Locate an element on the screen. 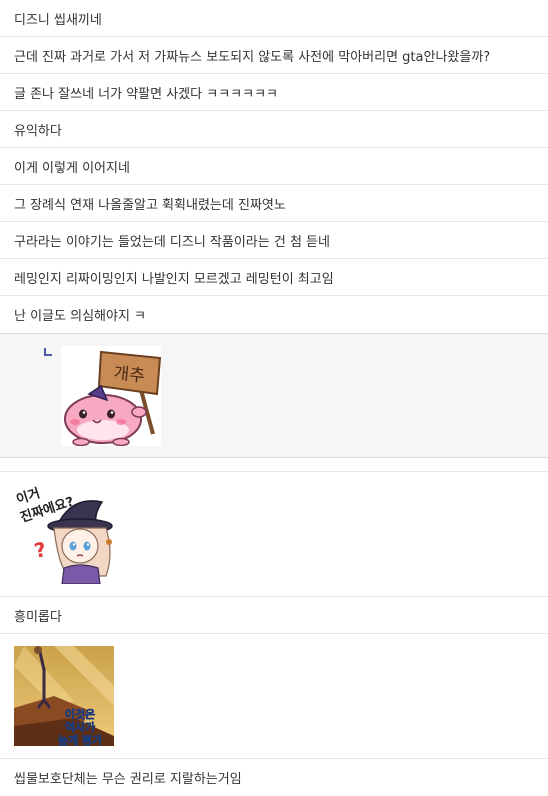 This screenshot has height=796, width=548. comment-text: 레밍인지 리짜이밍인지 나발인지 모르겠고 레밍턴이 최고임 is located at coordinates (174, 279).